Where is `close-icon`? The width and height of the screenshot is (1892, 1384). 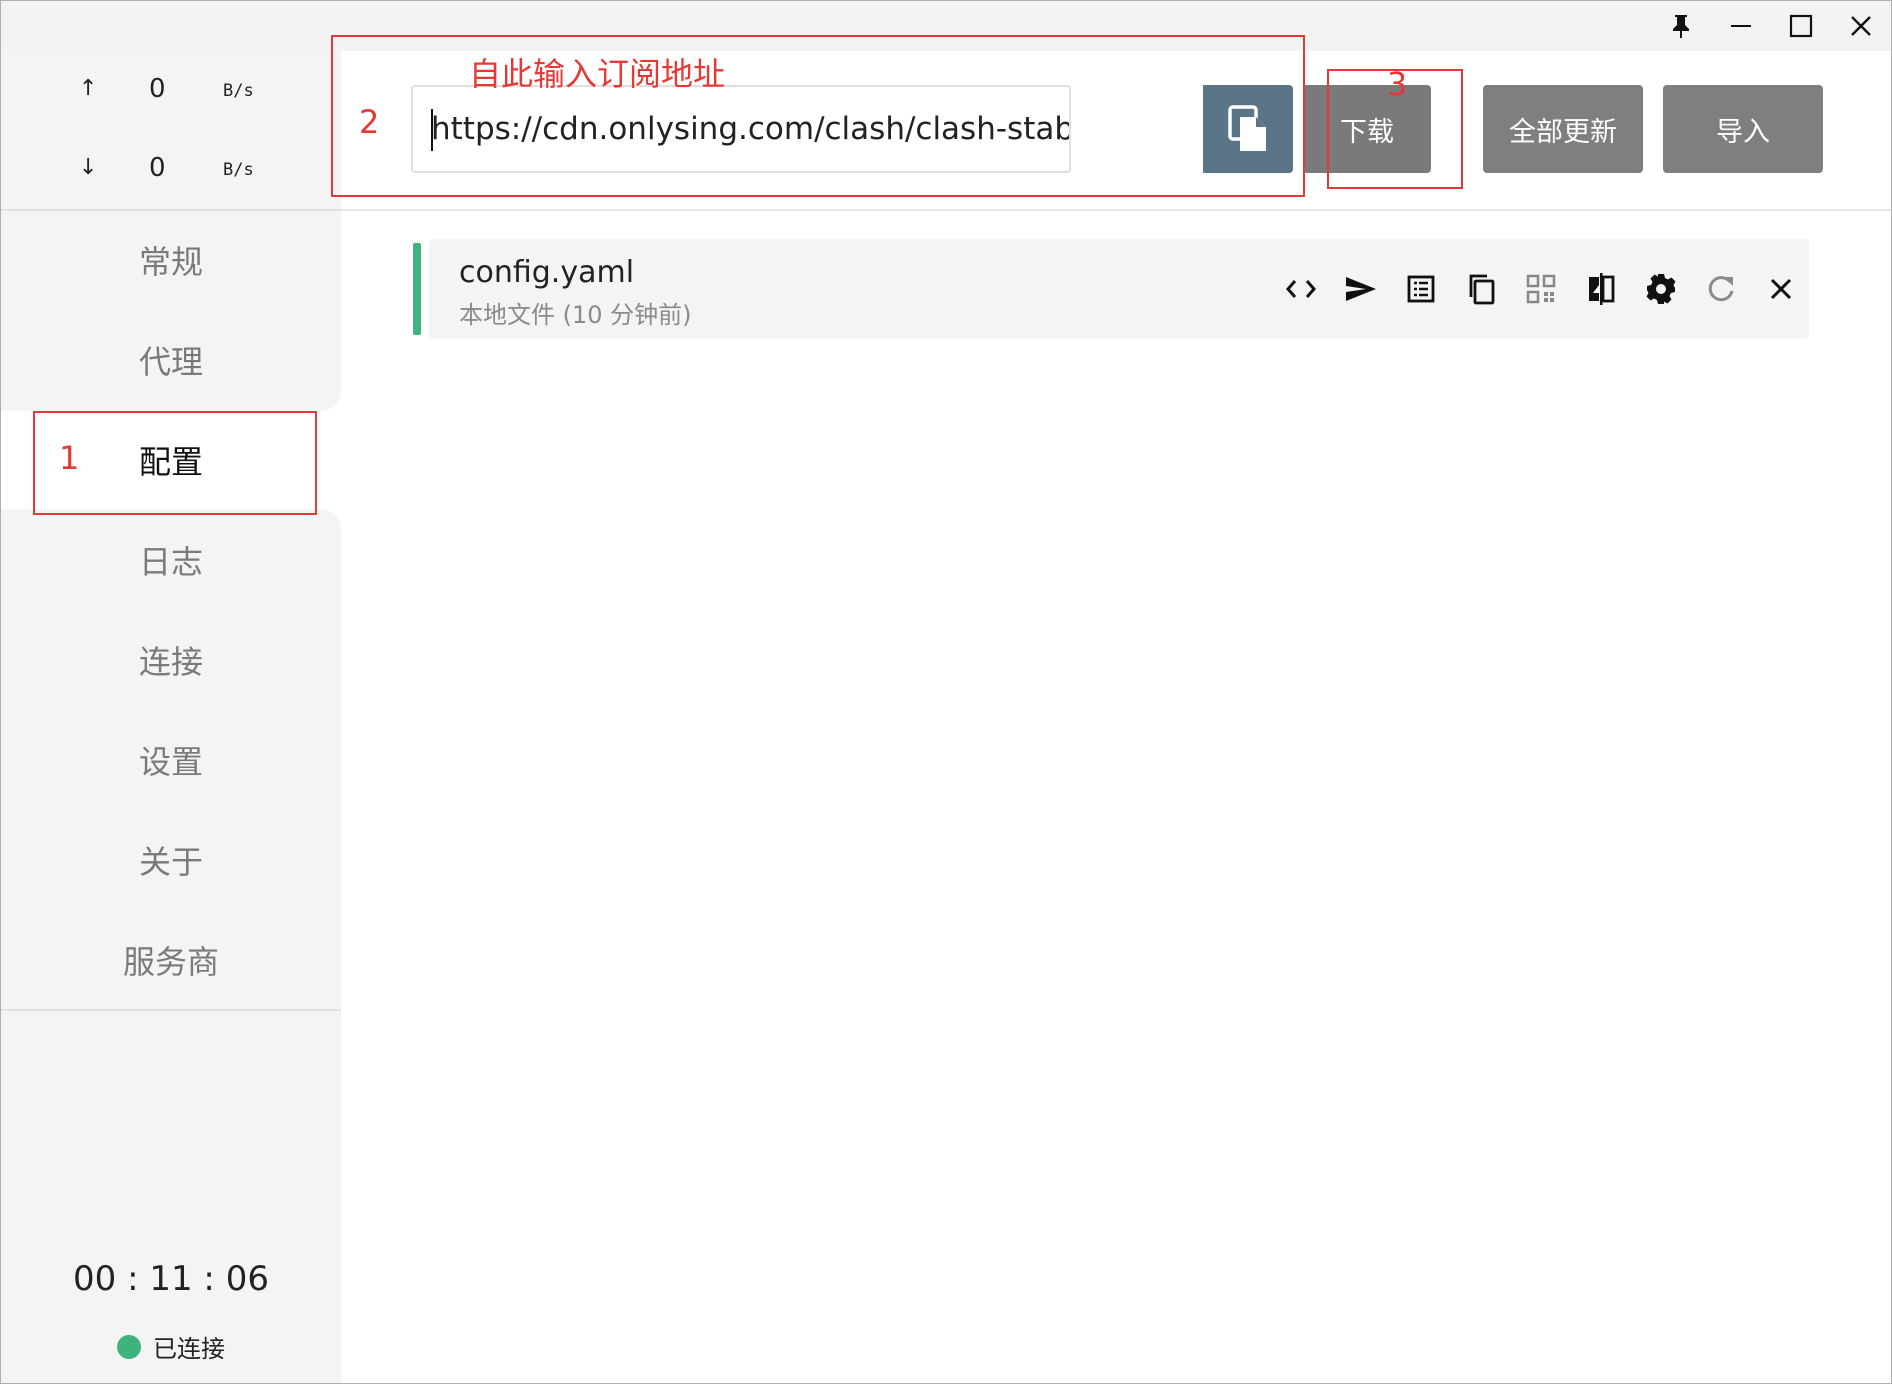
close-icon is located at coordinates (1781, 289).